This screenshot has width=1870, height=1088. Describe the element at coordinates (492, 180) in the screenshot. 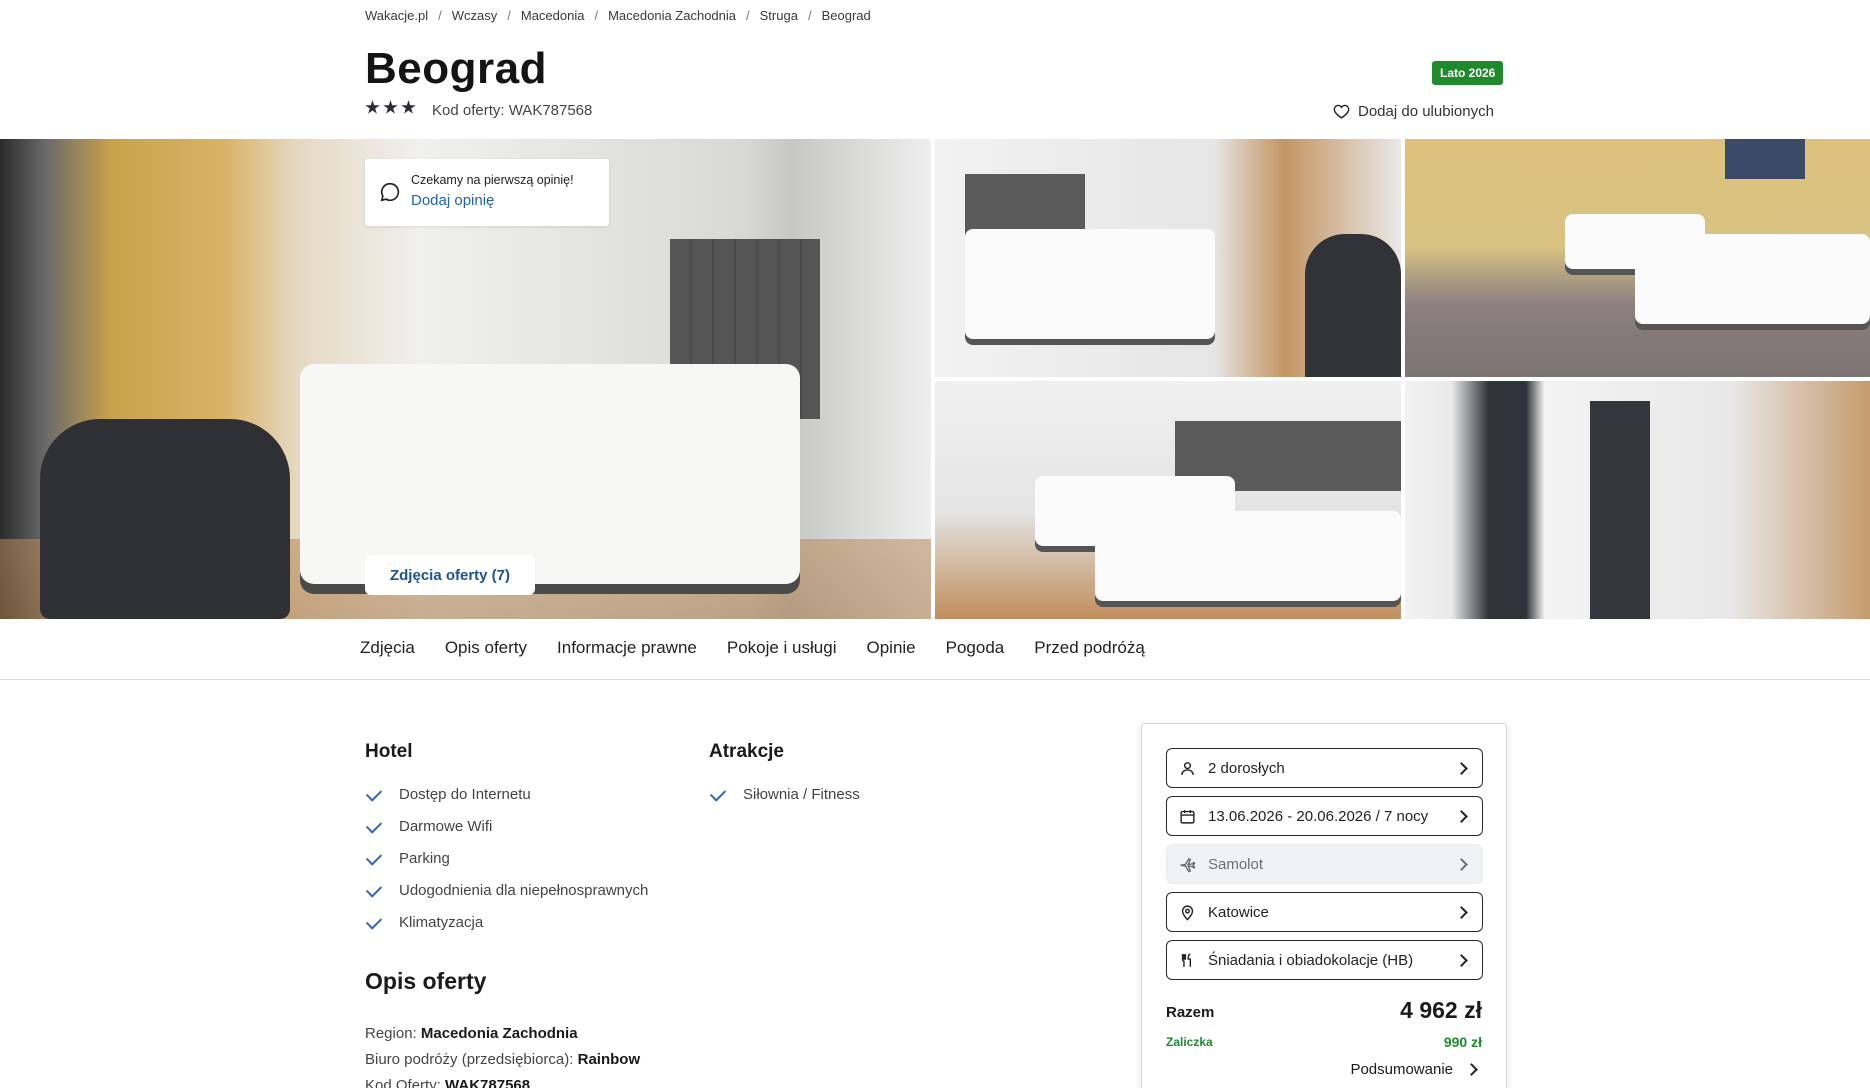

I see `review-prompt-text: Czekamy na pierwszą opinię!` at that location.